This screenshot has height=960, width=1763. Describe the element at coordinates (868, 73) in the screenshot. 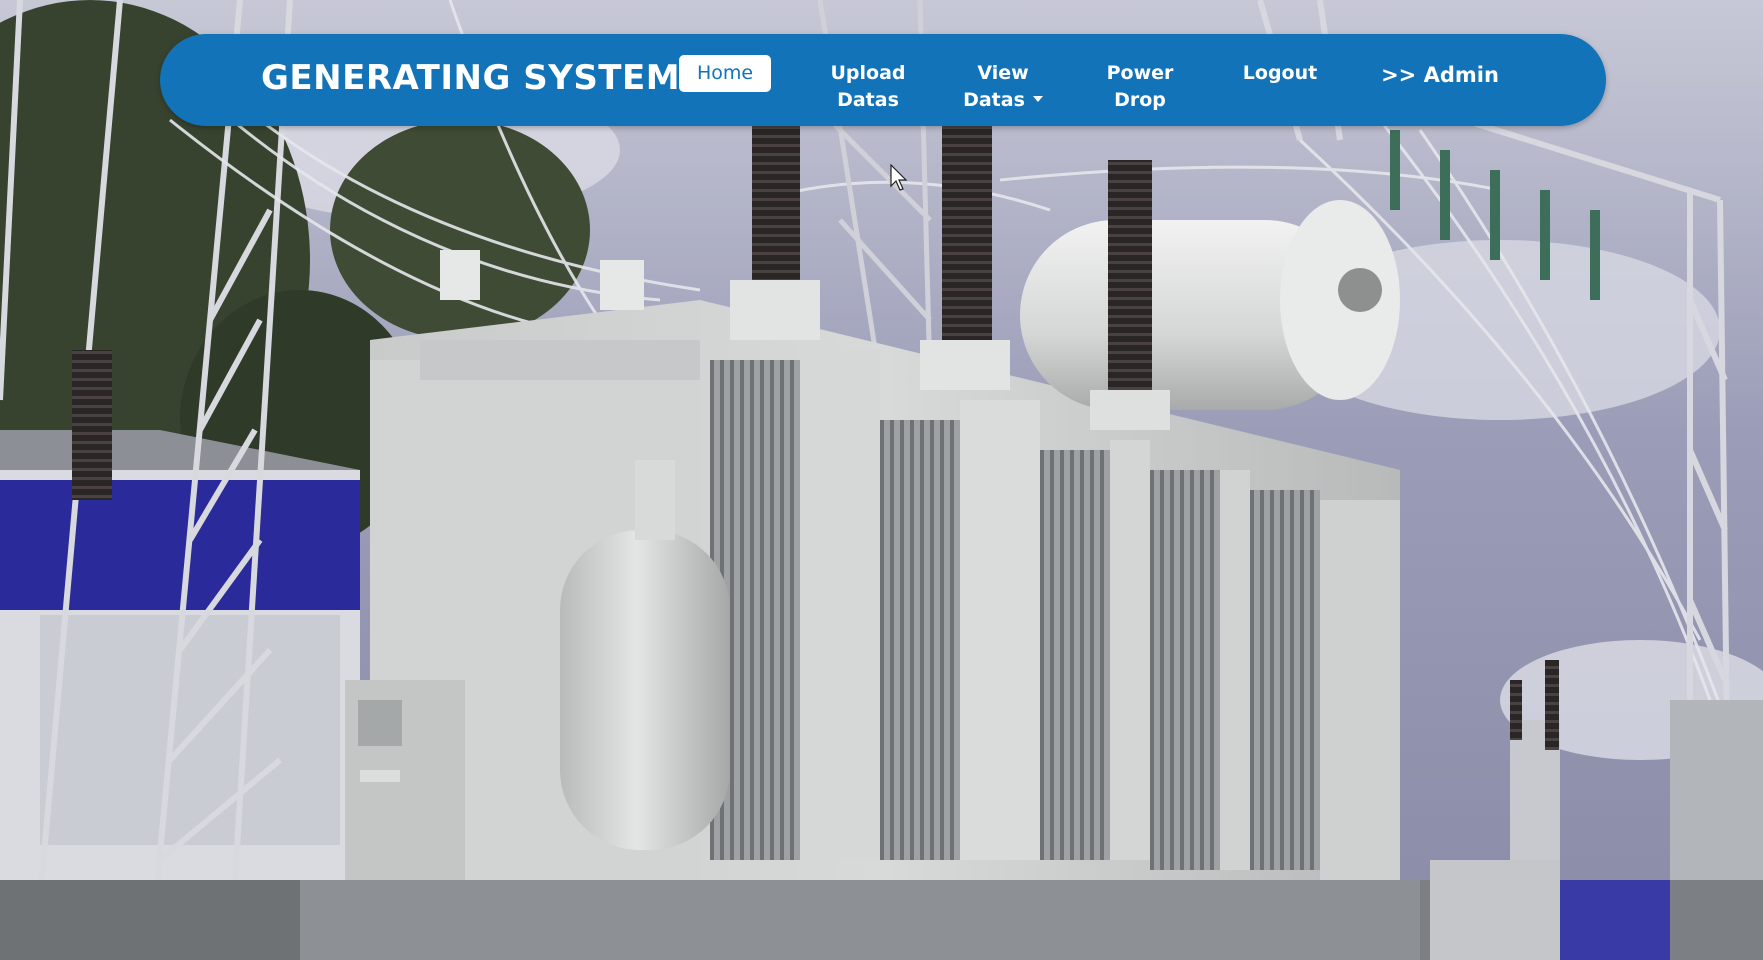

I see `nav-upload-line1: Upload` at that location.